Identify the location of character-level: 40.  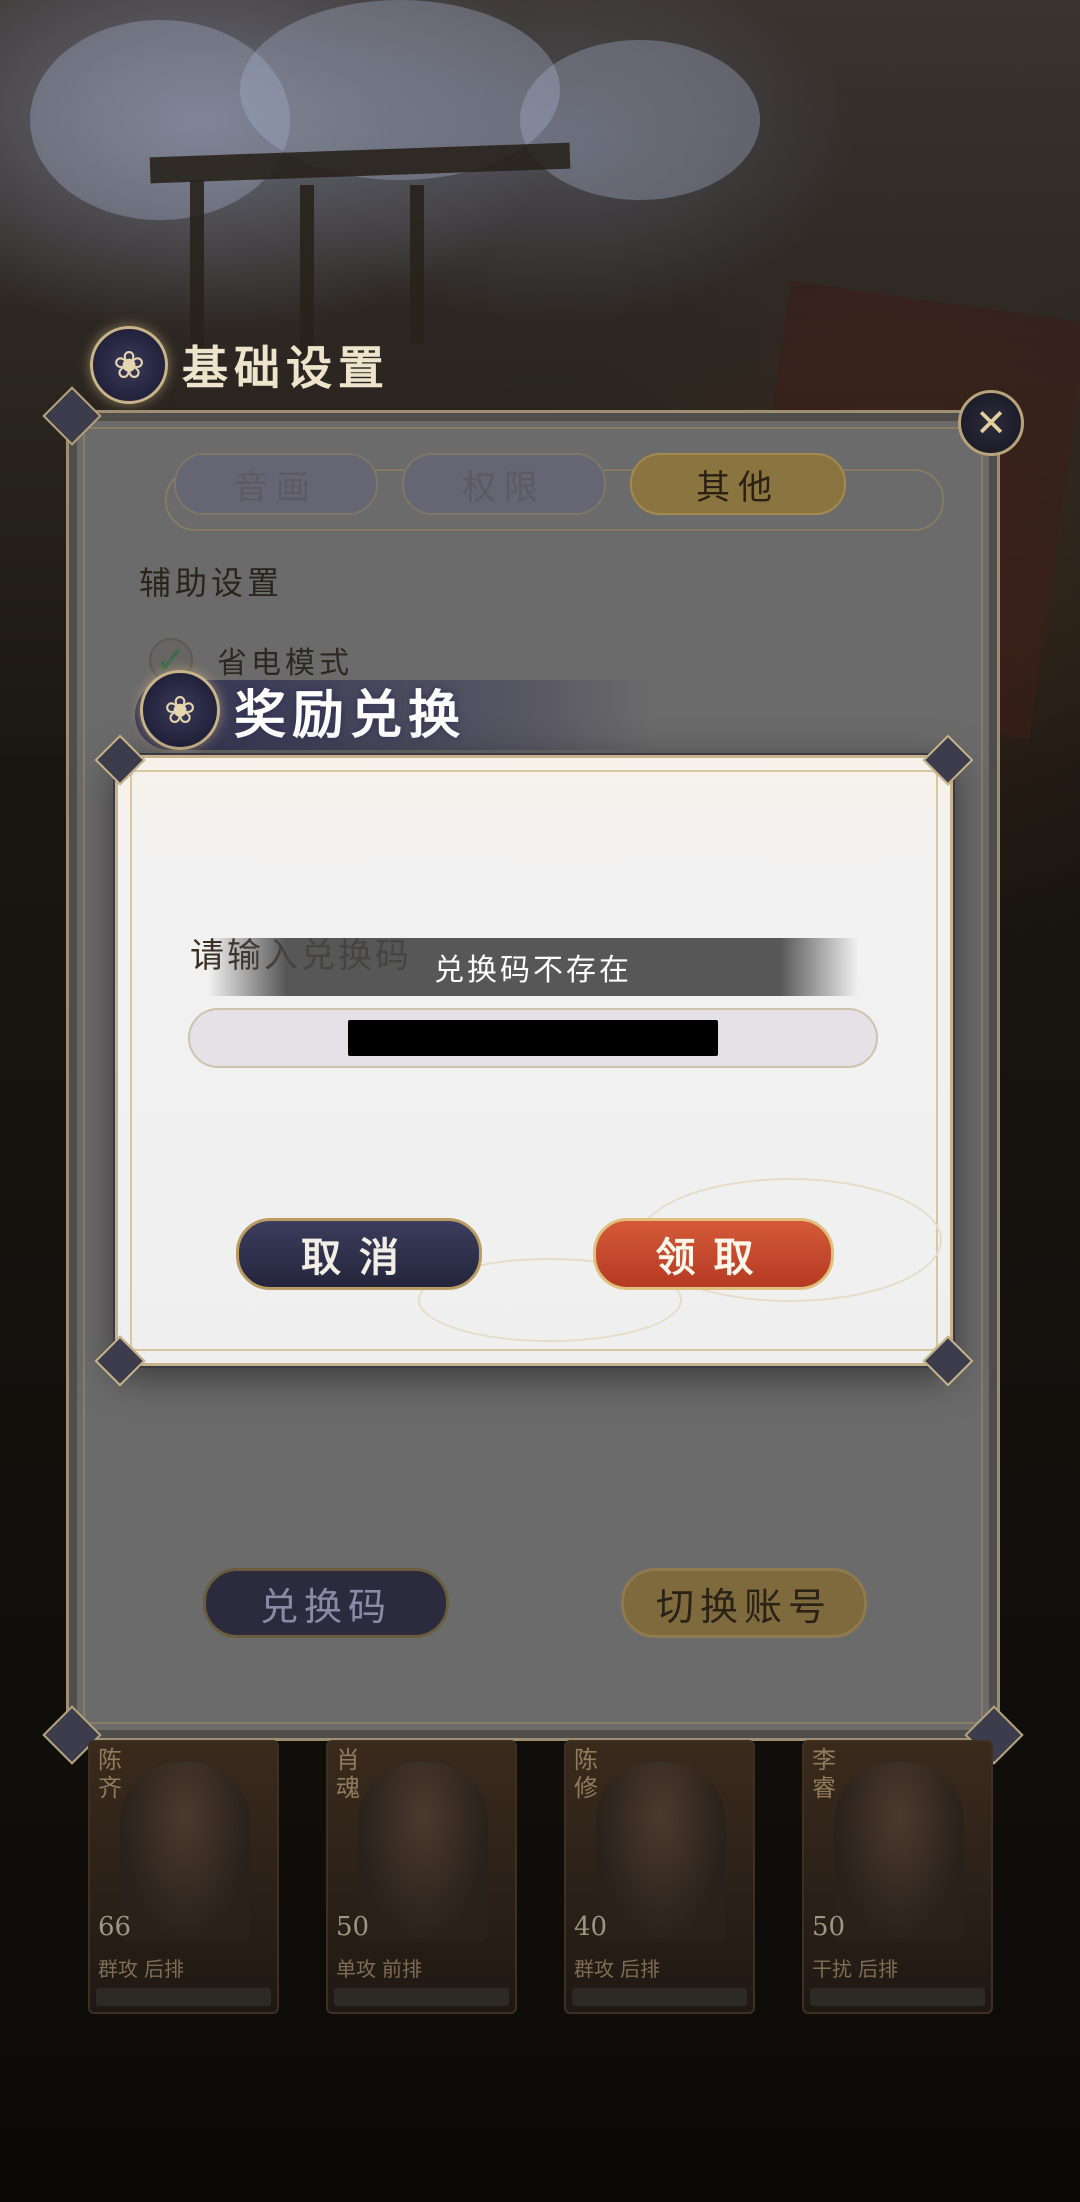
(591, 1927).